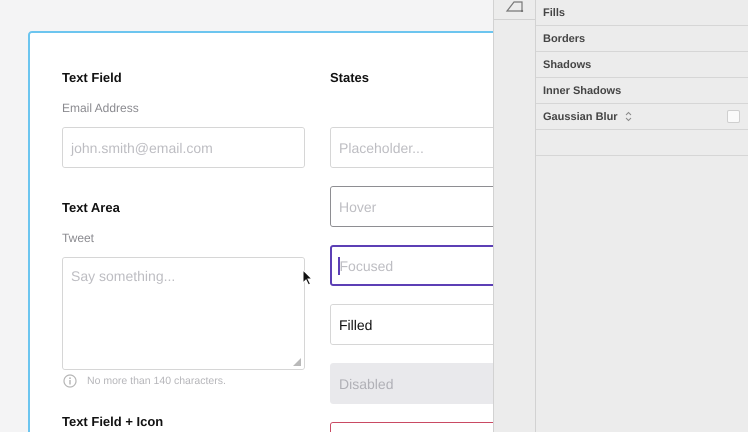 Image resolution: width=748 pixels, height=432 pixels. What do you see at coordinates (554, 12) in the screenshot?
I see `section-title: Fills` at bounding box center [554, 12].